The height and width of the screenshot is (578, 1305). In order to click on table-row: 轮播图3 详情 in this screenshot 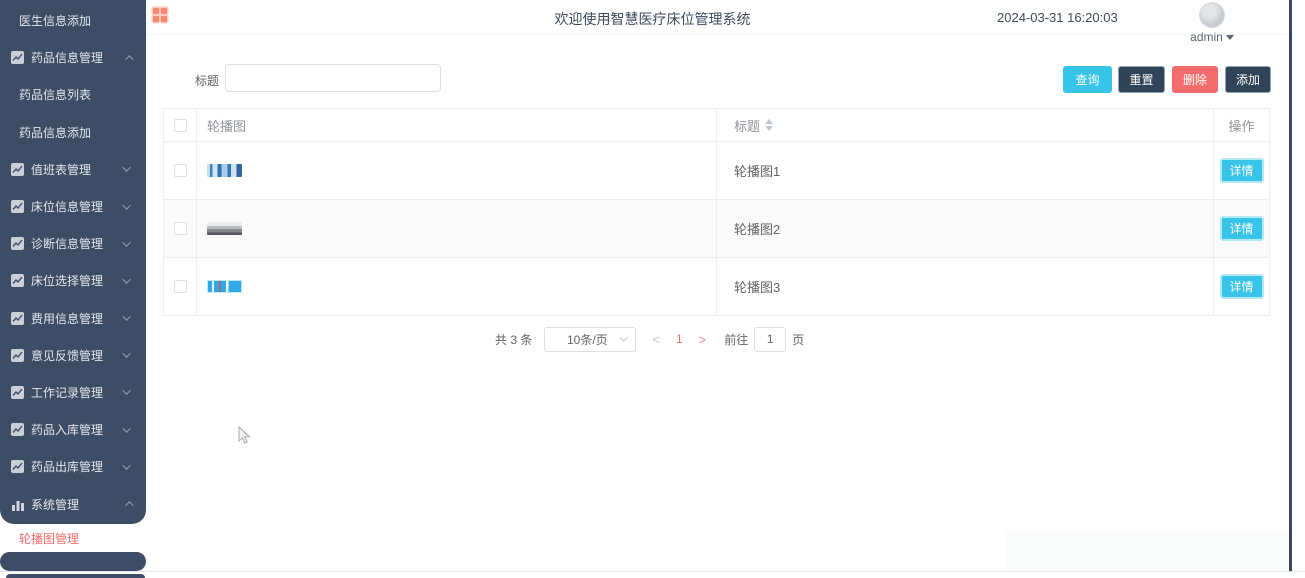, I will do `click(716, 287)`.